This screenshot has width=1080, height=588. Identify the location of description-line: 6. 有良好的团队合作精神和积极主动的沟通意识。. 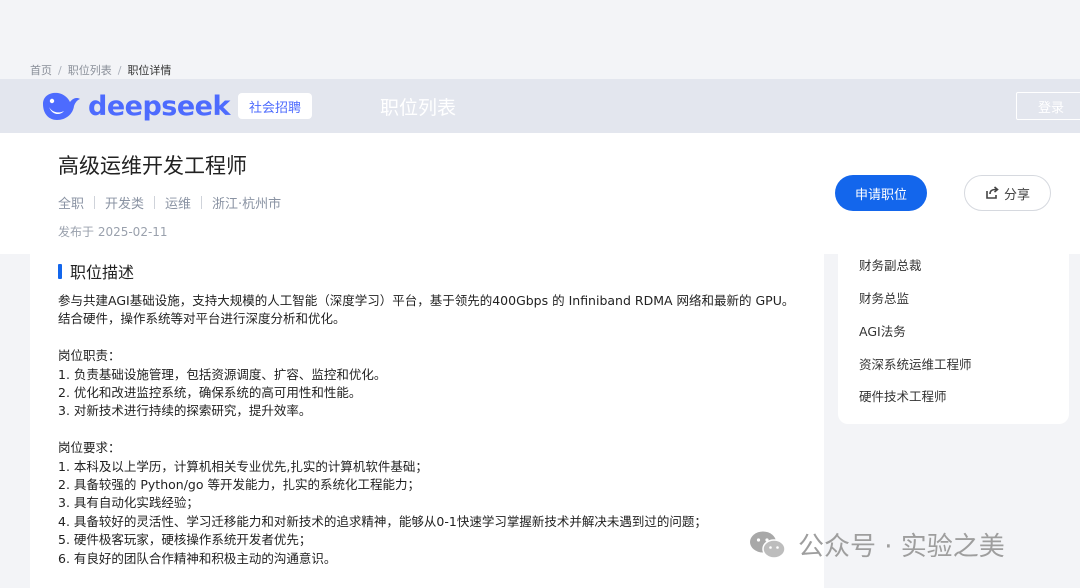
(197, 558).